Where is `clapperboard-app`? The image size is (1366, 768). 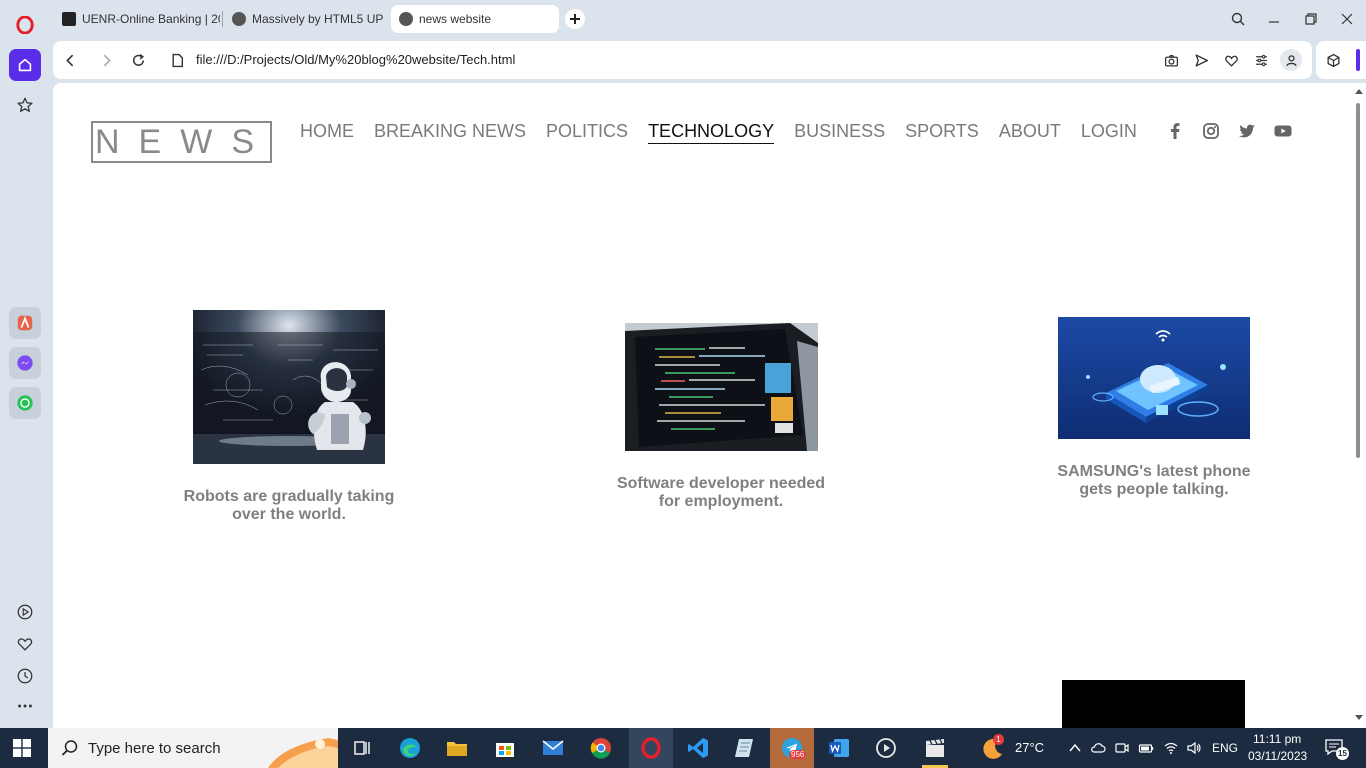 clapperboard-app is located at coordinates (935, 748).